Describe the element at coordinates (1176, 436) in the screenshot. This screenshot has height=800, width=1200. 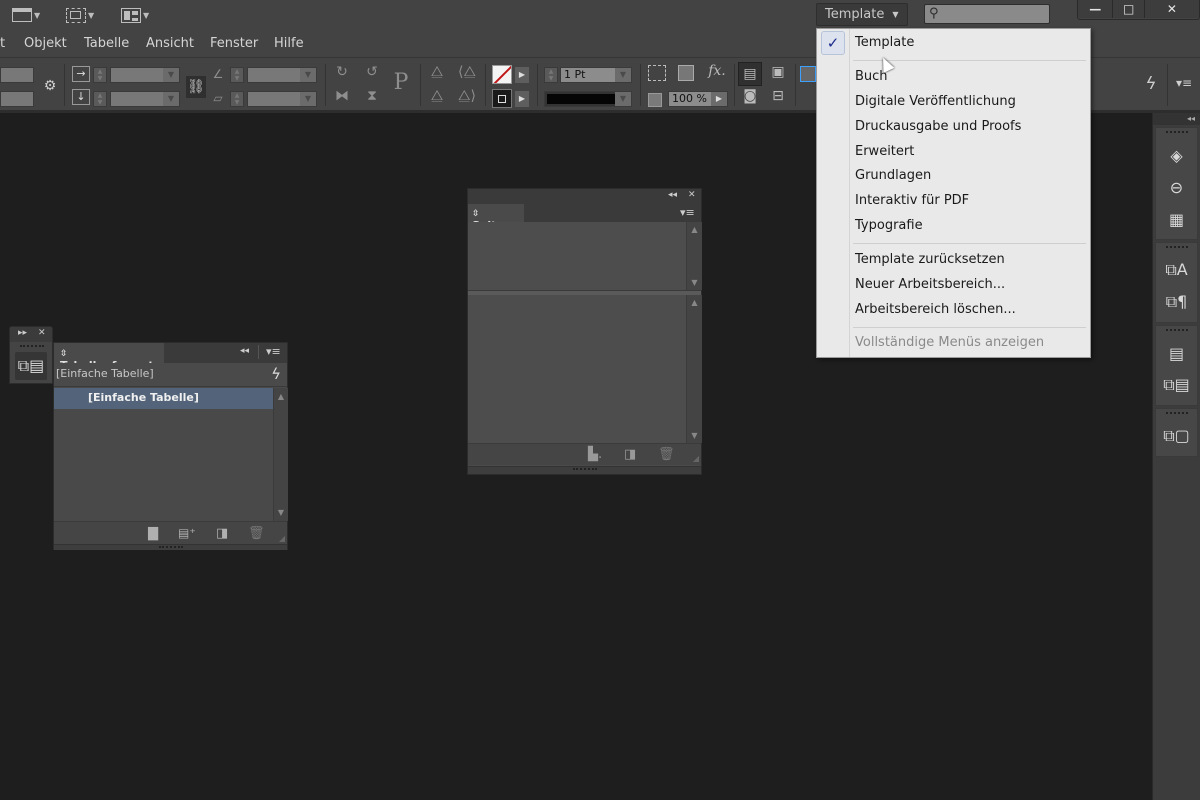
I see `object-styles-icon: ⧉▢` at that location.